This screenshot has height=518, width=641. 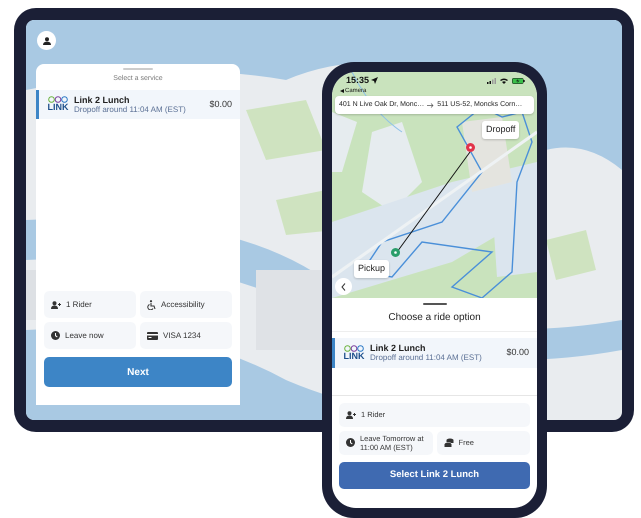 What do you see at coordinates (434, 475) in the screenshot?
I see `select-ride-button: Select Link 2 Lunch` at bounding box center [434, 475].